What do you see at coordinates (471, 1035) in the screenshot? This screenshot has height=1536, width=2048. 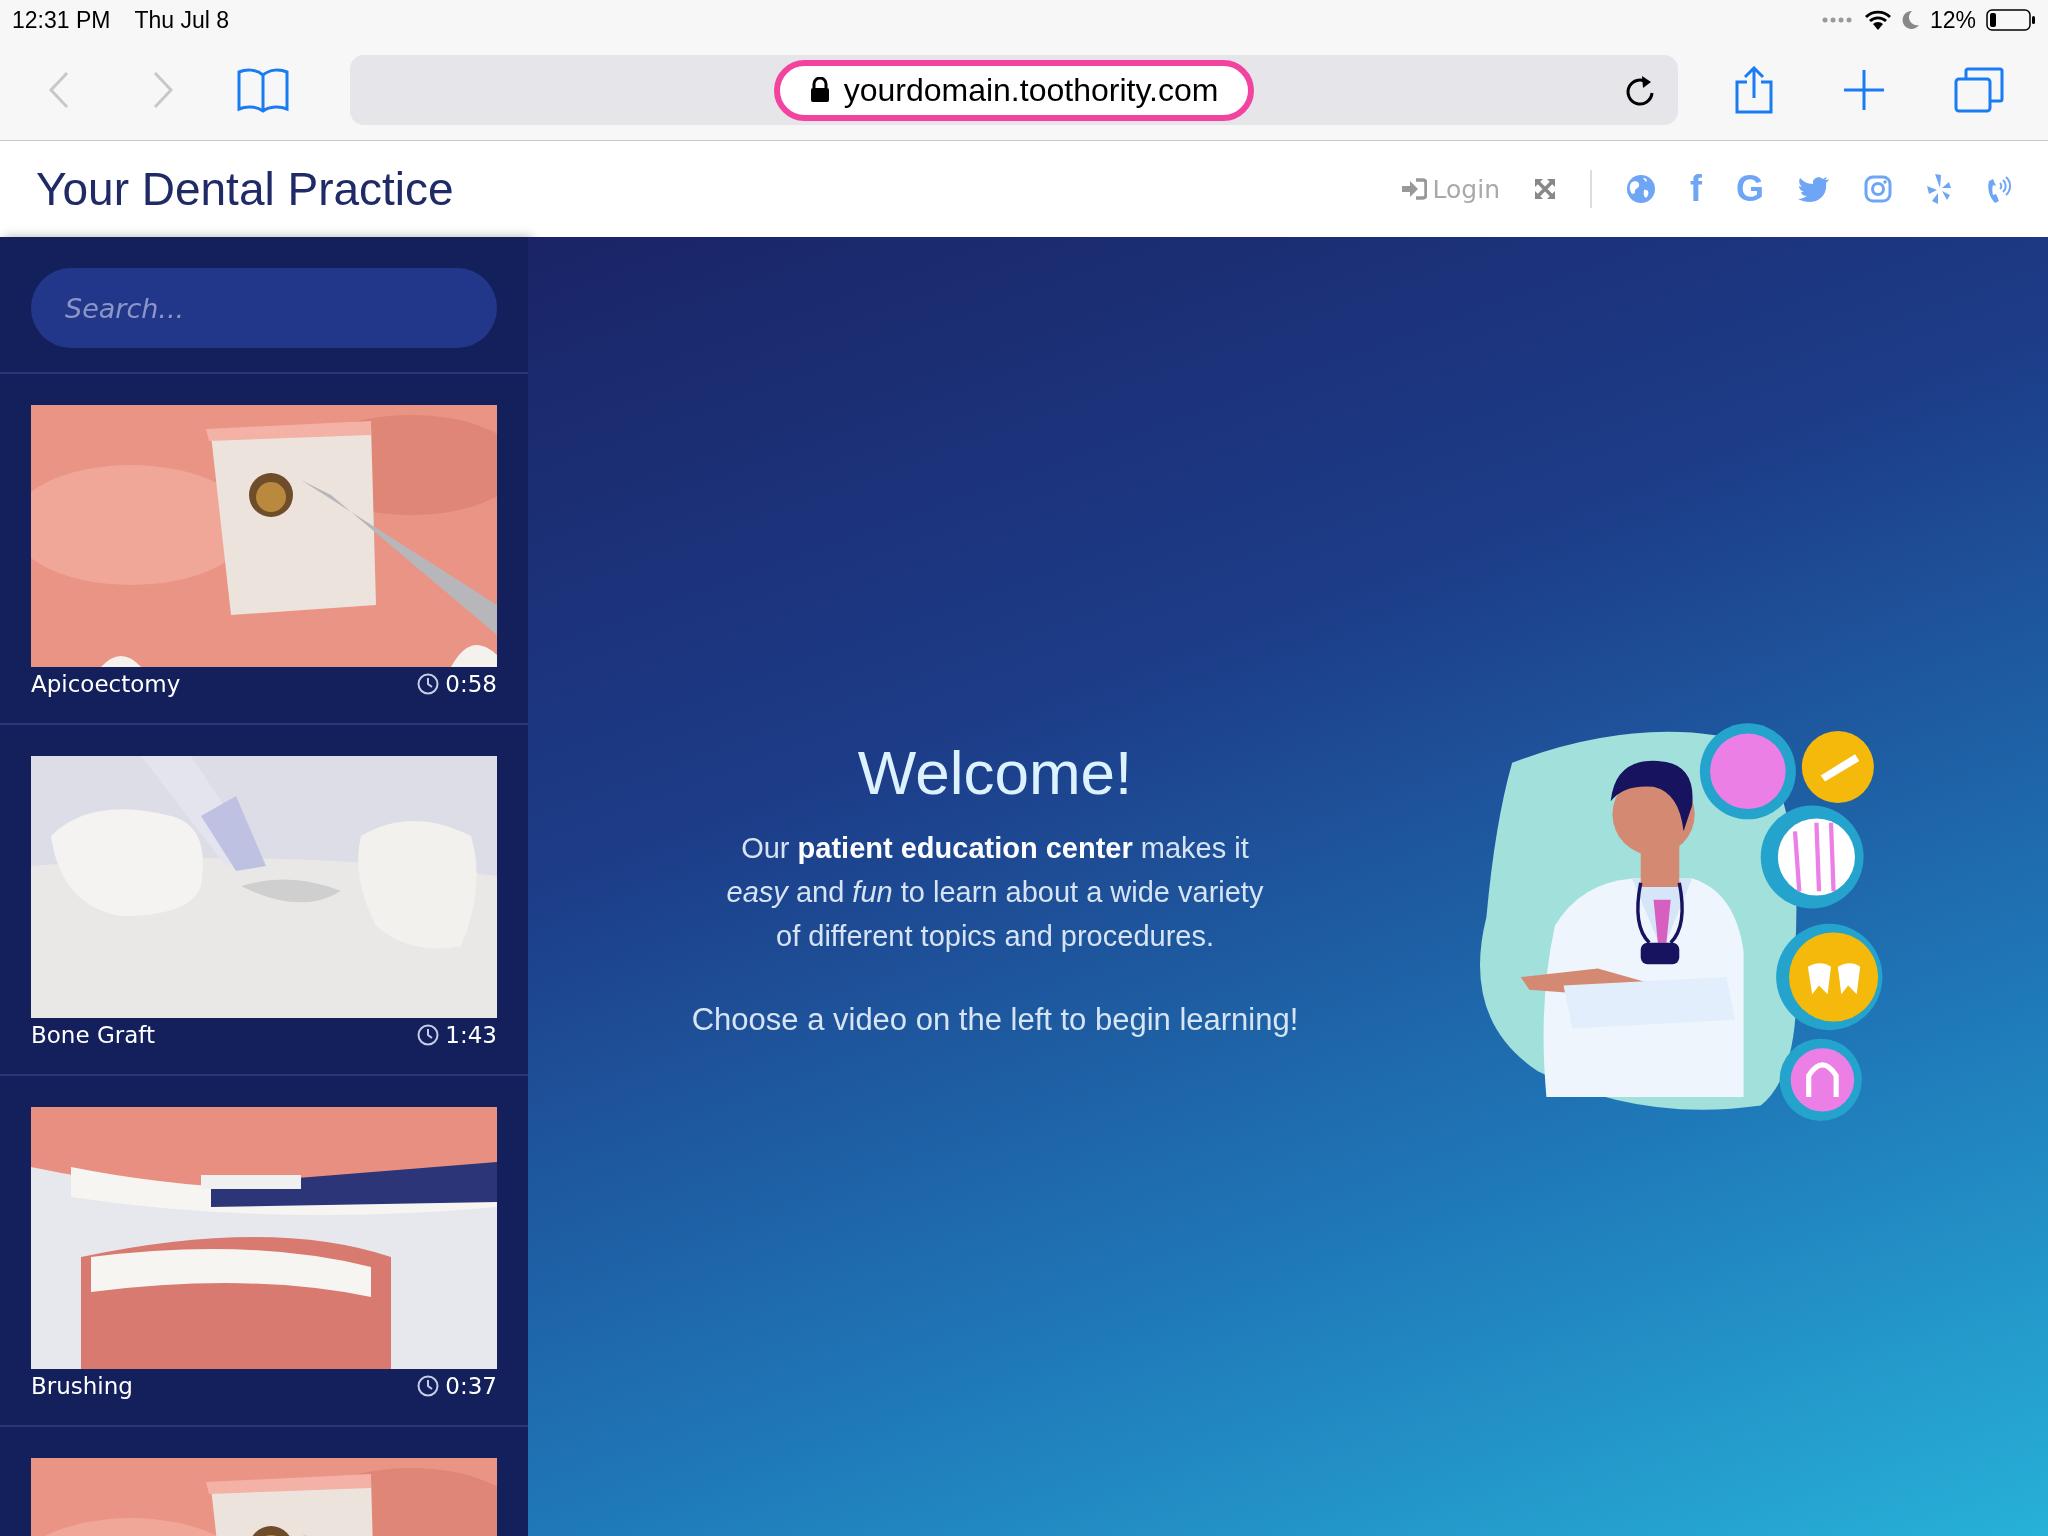 I see `video-duration: 1:43` at bounding box center [471, 1035].